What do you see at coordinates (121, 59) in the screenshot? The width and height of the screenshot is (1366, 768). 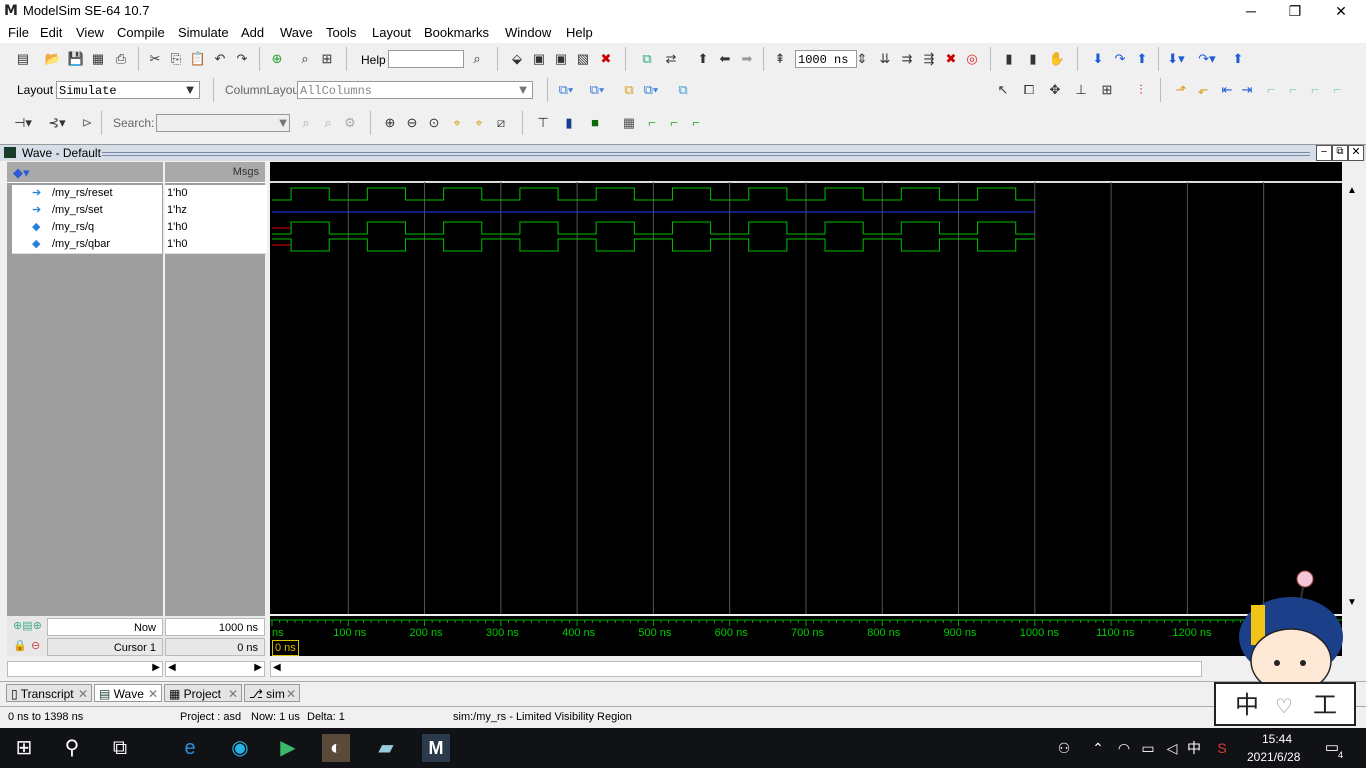 I see `print-icon: ⎙` at bounding box center [121, 59].